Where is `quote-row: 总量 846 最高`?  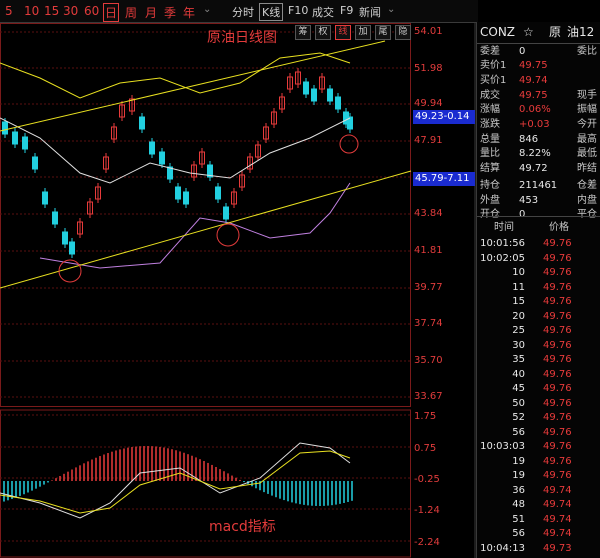 quote-row: 总量 846 最高 is located at coordinates (538, 140).